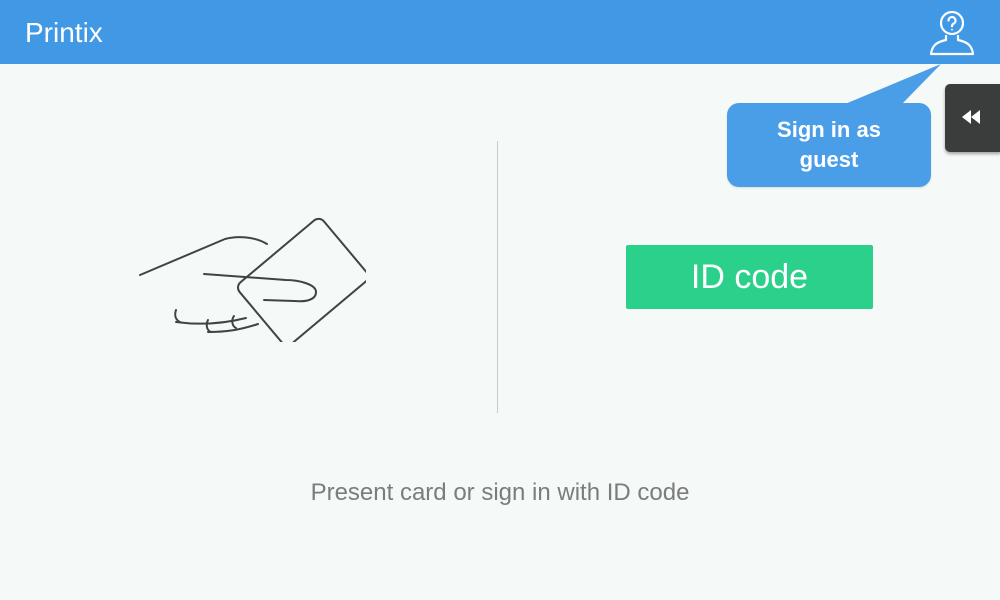  What do you see at coordinates (497, 277) in the screenshot?
I see `vertical-divider` at bounding box center [497, 277].